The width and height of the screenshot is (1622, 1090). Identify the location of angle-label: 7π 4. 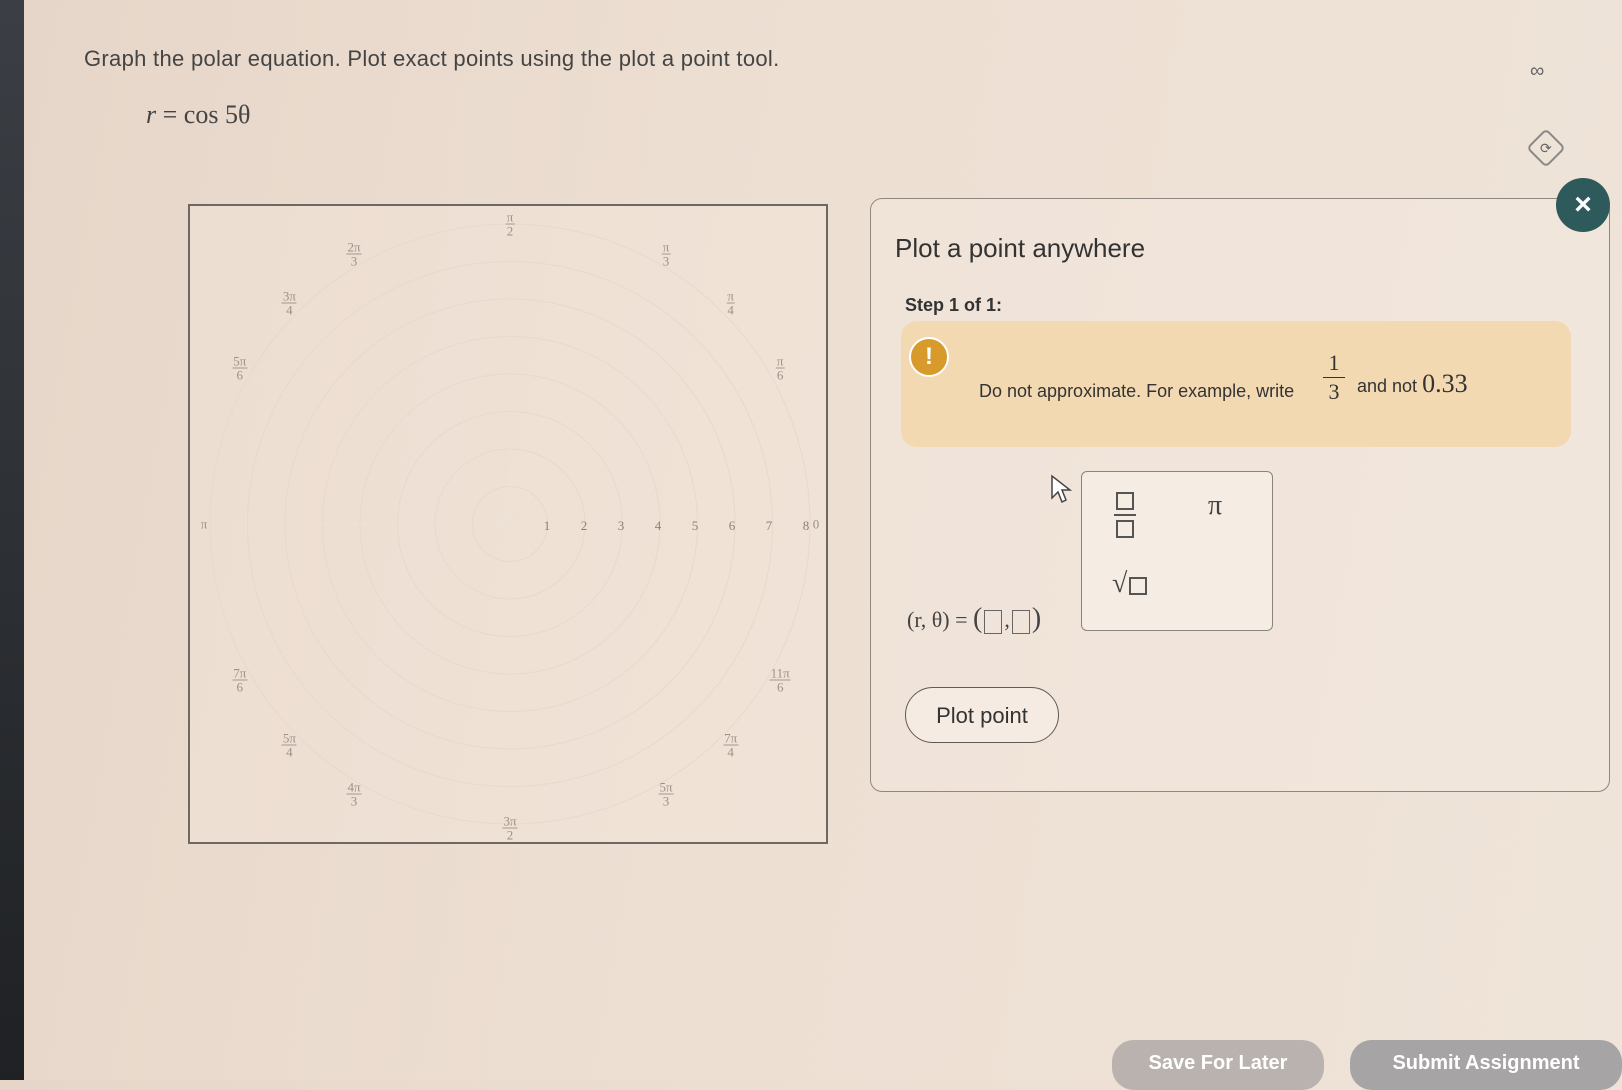
(731, 745).